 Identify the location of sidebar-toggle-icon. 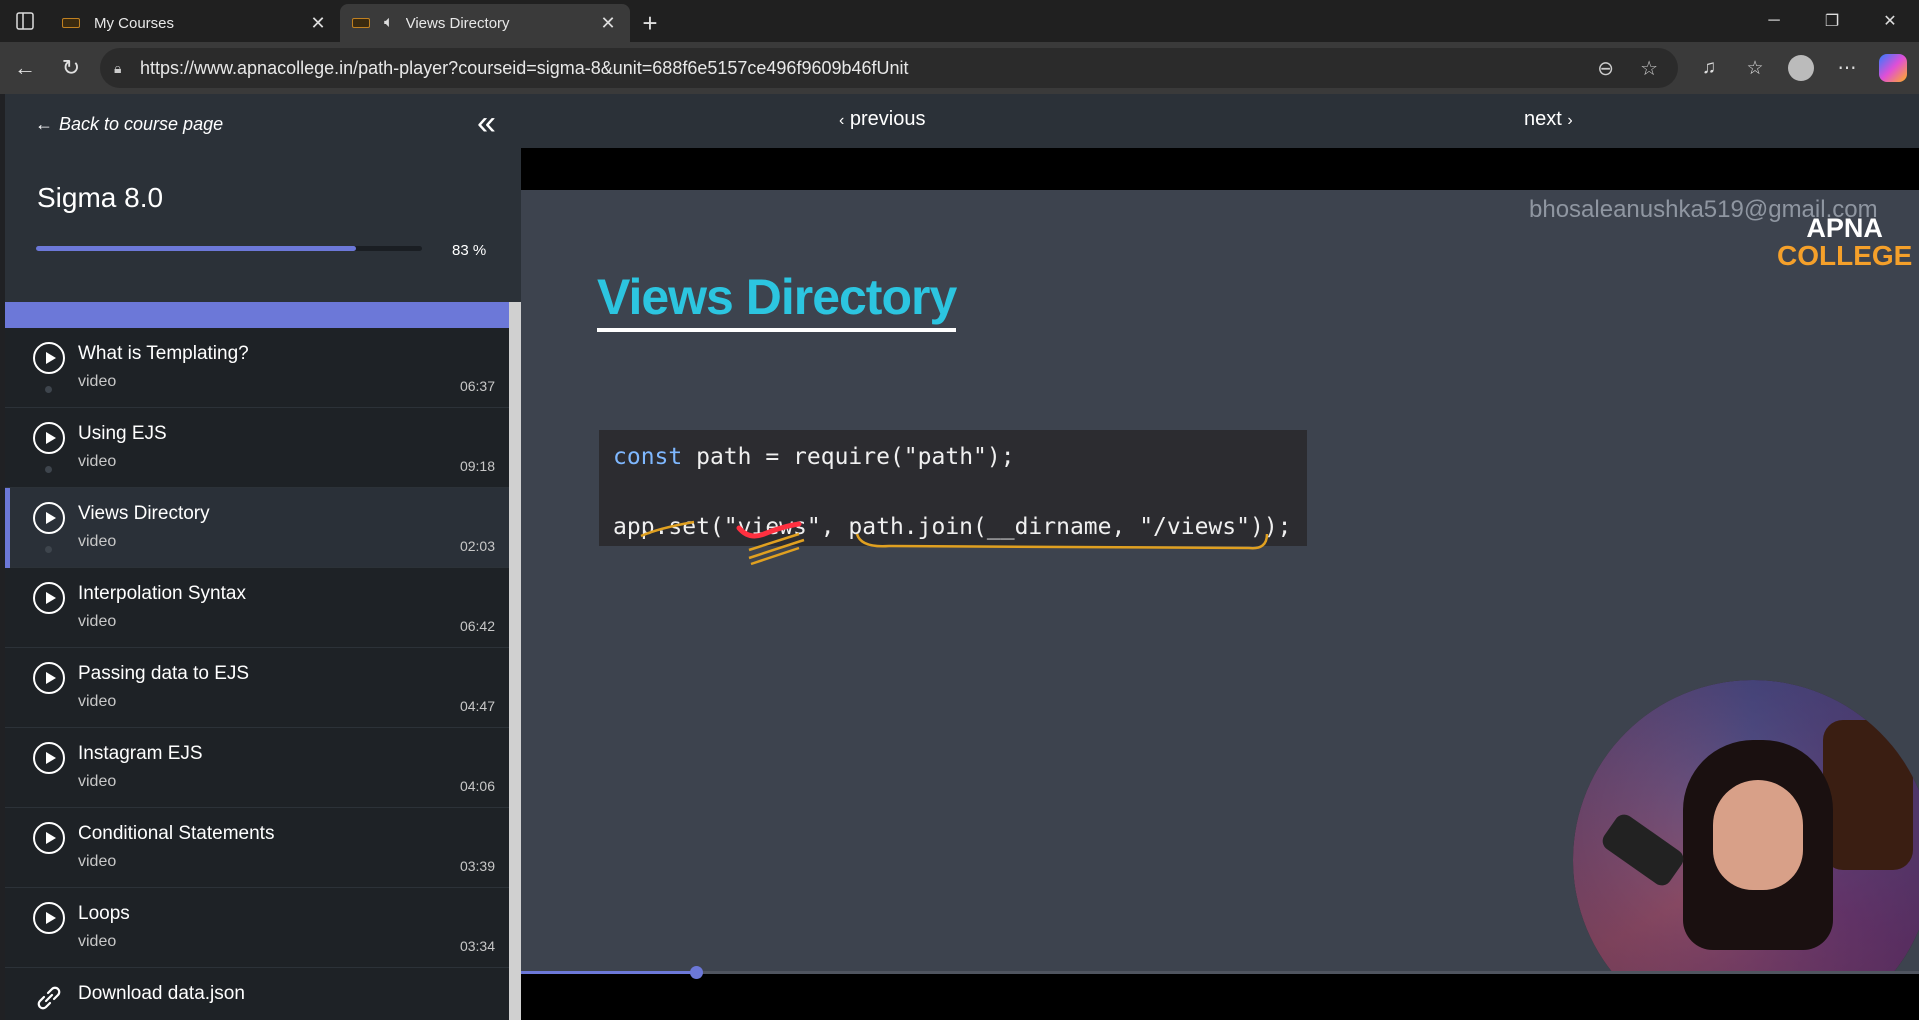
(25, 21).